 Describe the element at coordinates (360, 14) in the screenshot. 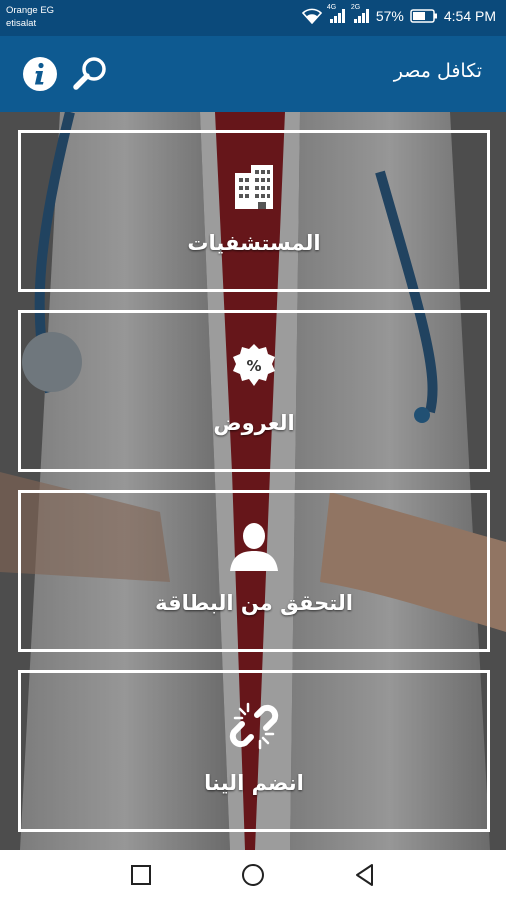

I see `signal-2-icon: 2G` at that location.